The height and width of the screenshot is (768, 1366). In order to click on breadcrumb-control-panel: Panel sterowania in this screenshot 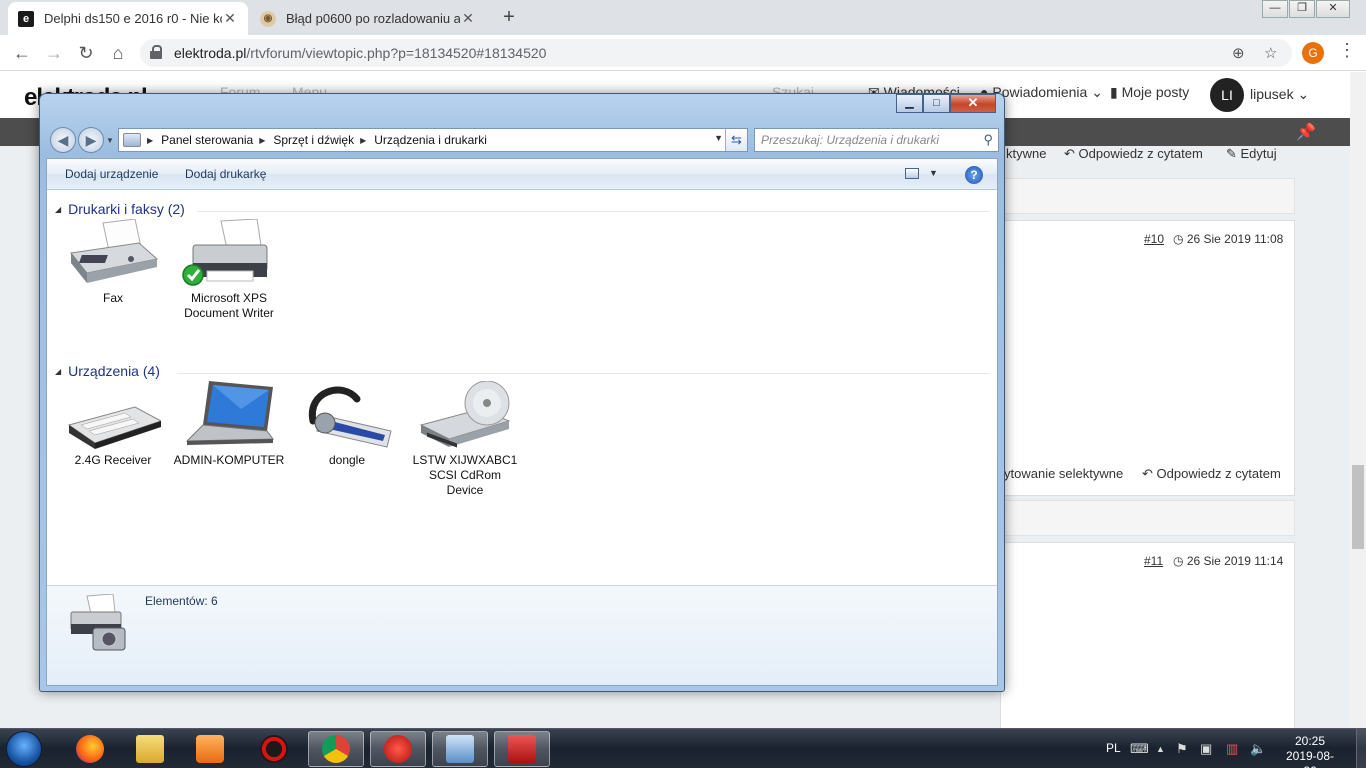, I will do `click(207, 140)`.